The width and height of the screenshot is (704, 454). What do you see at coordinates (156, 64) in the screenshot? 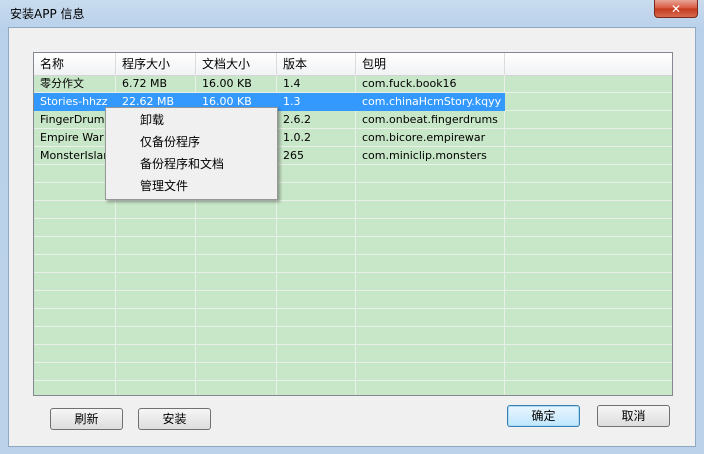
I see `column-header-program-size: 程序大小` at bounding box center [156, 64].